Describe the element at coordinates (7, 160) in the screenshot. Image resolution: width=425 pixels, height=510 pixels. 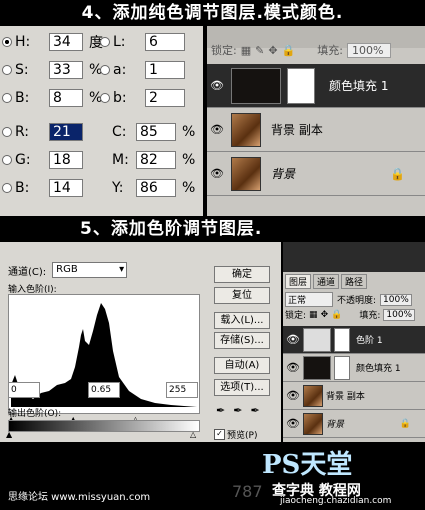
I see `radio-g` at that location.